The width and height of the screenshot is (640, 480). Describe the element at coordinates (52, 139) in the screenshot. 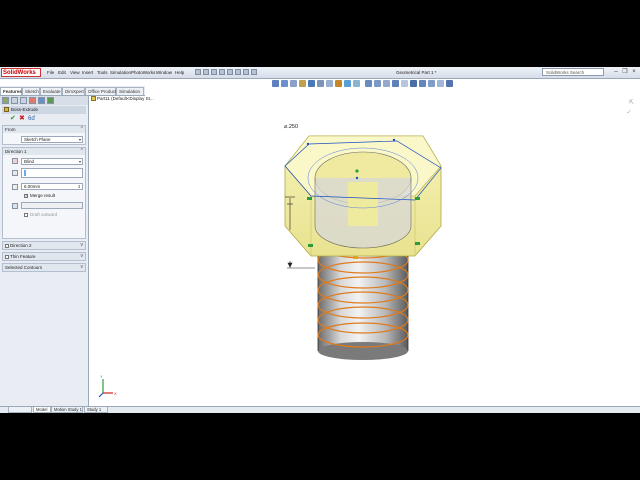

I see `from-select: Sketch Plane ▾` at that location.